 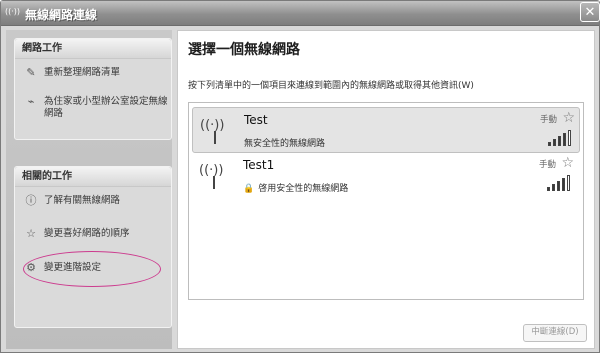 I want to click on task-label: 了解有關無線網路, so click(x=82, y=200).